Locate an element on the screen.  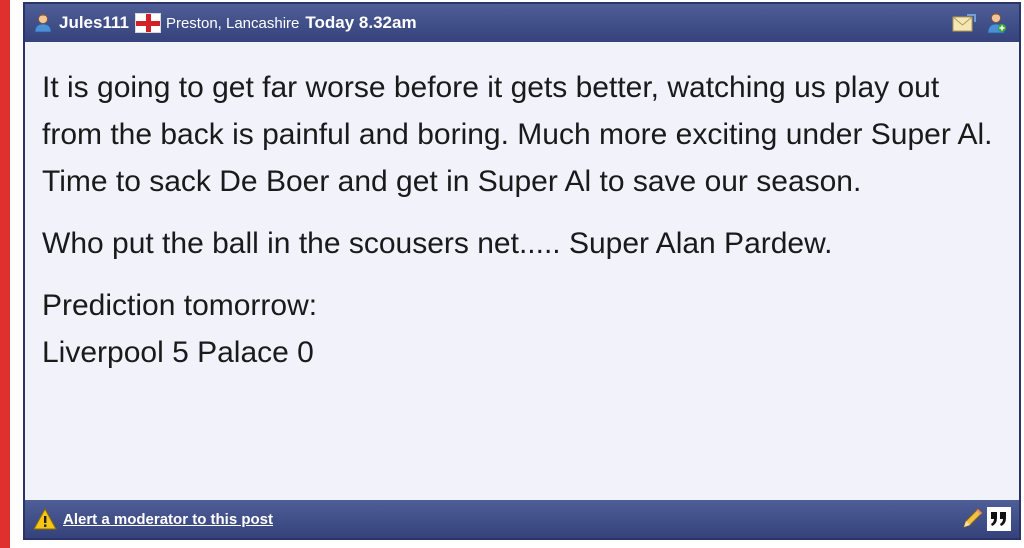
user-icon is located at coordinates (43, 23).